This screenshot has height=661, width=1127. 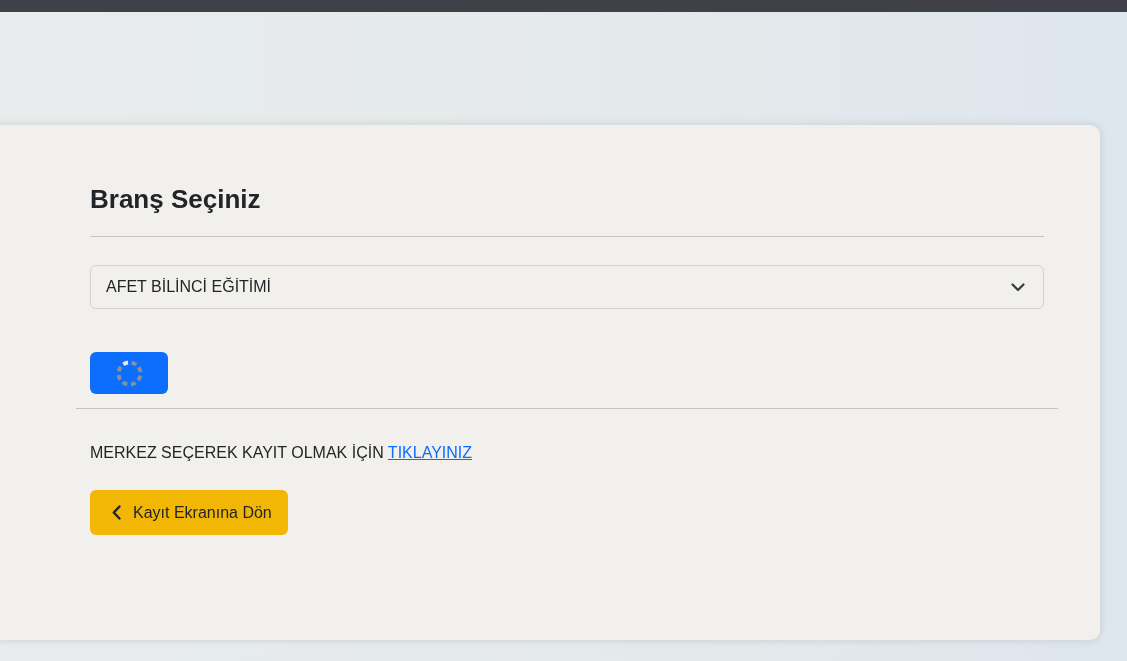 I want to click on section-heading: Branş Seçiniz, so click(x=175, y=199).